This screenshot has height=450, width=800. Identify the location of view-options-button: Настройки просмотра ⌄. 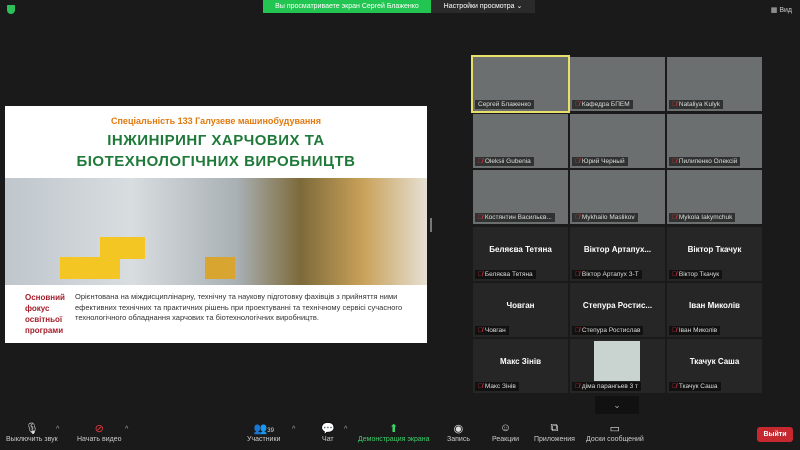
(483, 6).